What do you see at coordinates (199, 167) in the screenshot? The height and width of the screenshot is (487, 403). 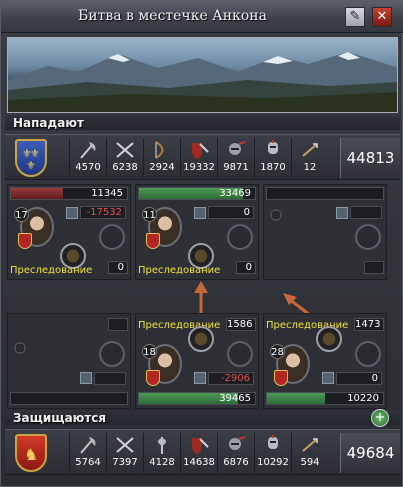 I see `attacker-unit-count: 19332` at bounding box center [199, 167].